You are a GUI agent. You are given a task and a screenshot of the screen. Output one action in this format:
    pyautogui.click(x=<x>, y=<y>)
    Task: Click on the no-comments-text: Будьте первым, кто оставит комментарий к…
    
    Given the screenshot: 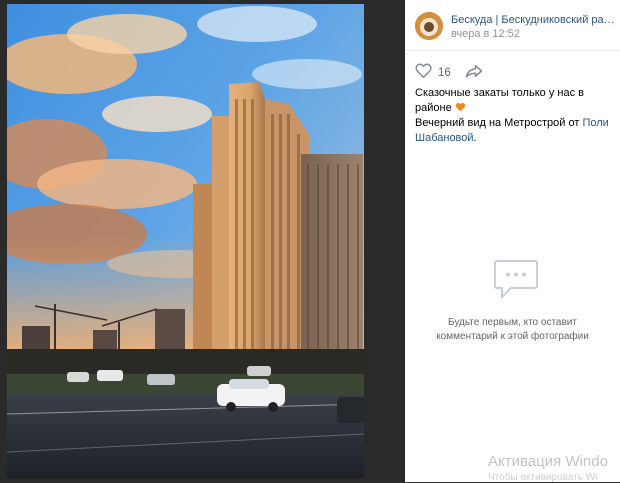 What is the action you would take?
    pyautogui.click(x=512, y=329)
    